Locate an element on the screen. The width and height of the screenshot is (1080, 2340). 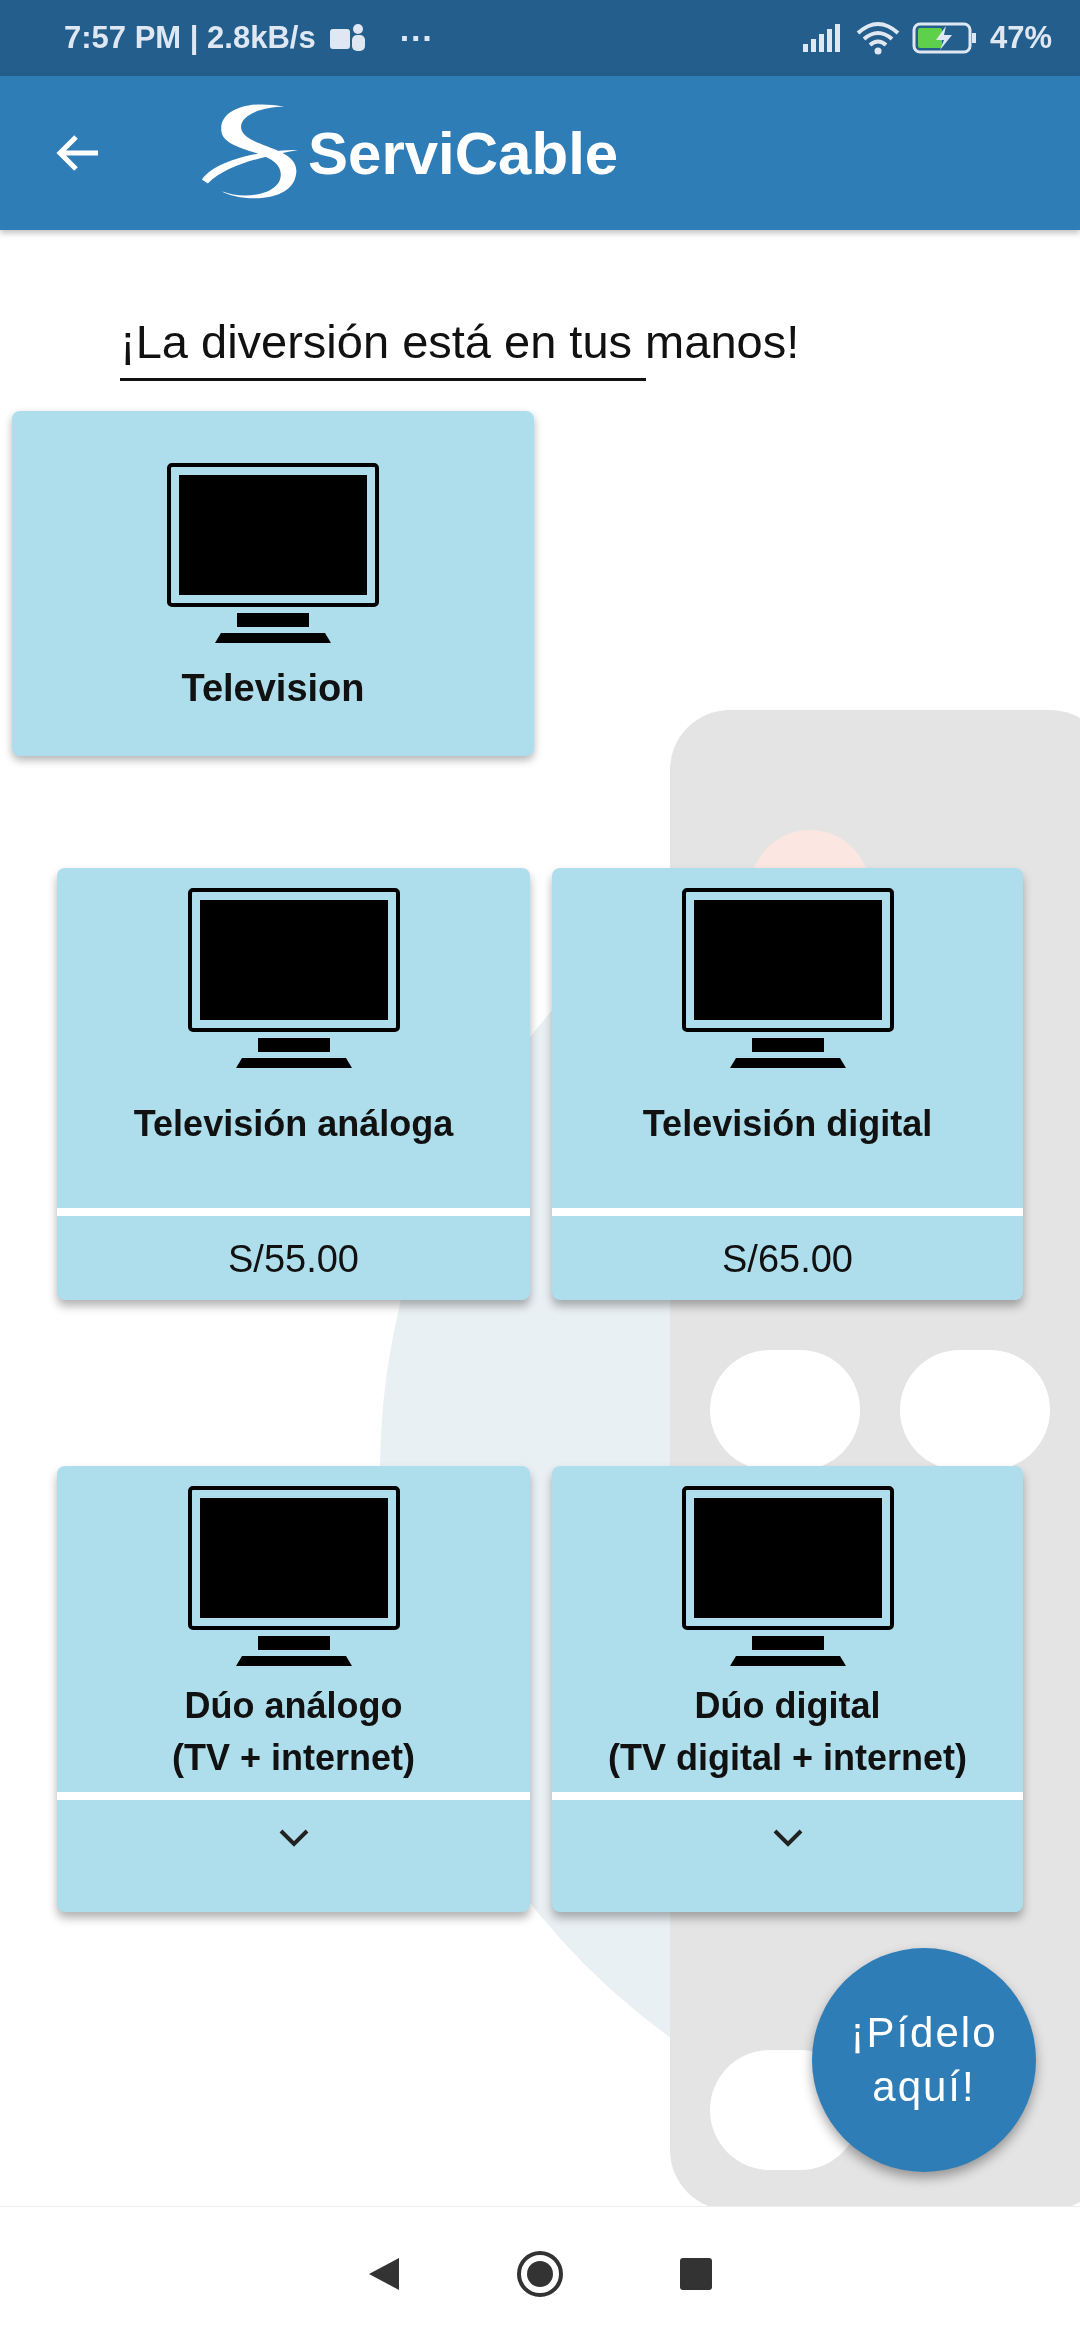
product-subtitle: (TV digital + internet) is located at coordinates (787, 1758).